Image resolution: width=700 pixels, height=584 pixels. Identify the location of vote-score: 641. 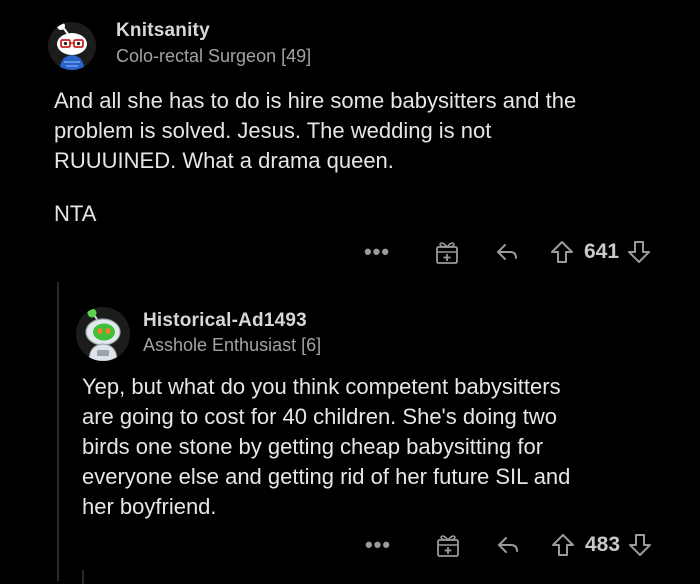
(602, 251).